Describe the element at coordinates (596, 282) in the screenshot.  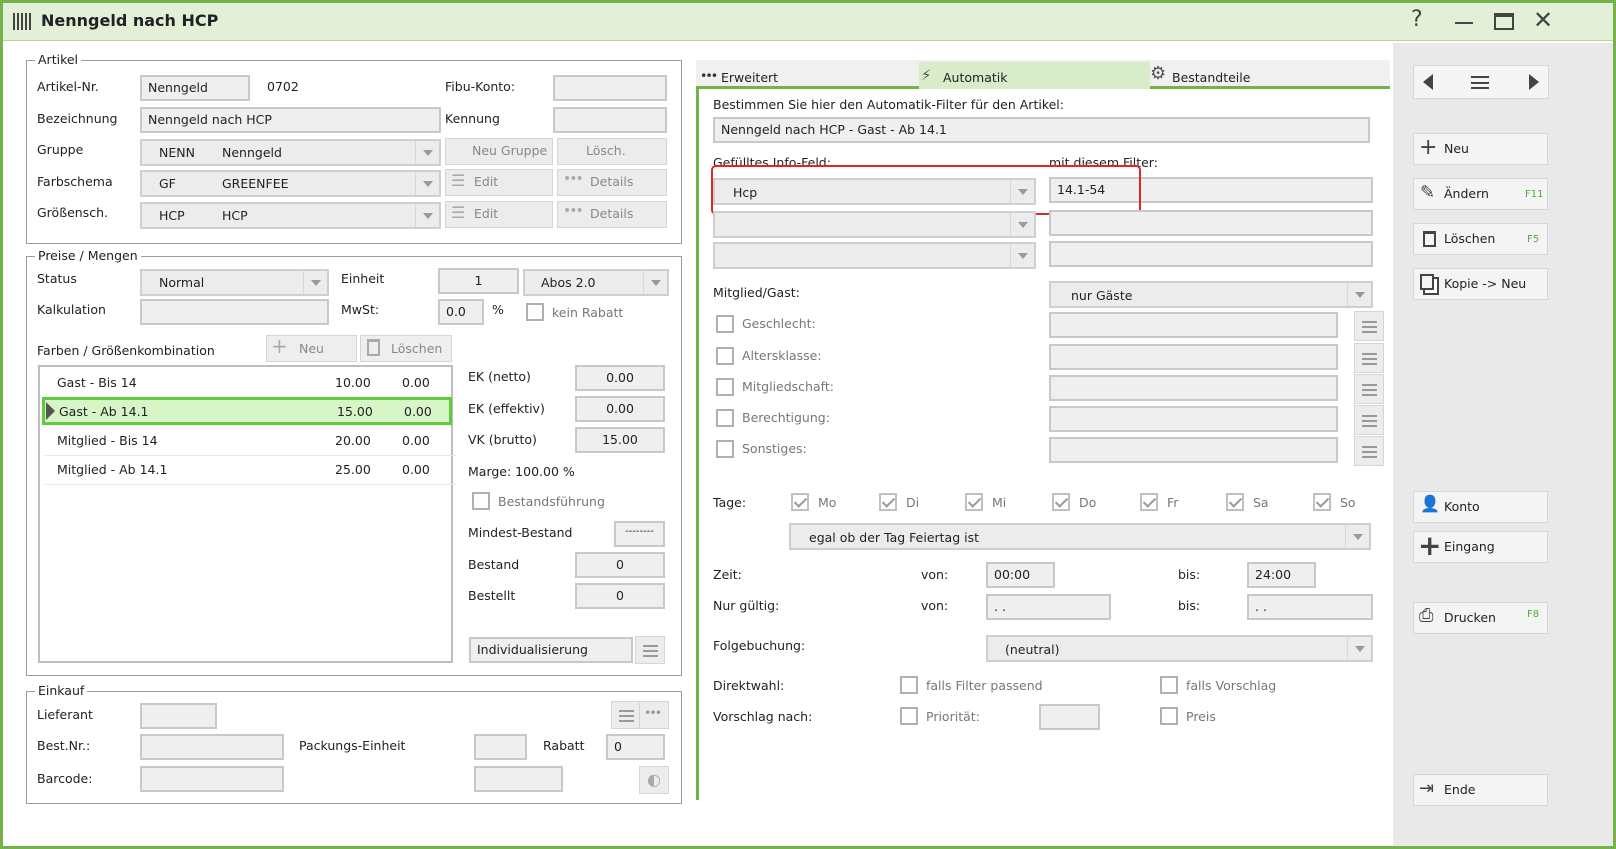
I see `abos-select: Abos 2.0` at that location.